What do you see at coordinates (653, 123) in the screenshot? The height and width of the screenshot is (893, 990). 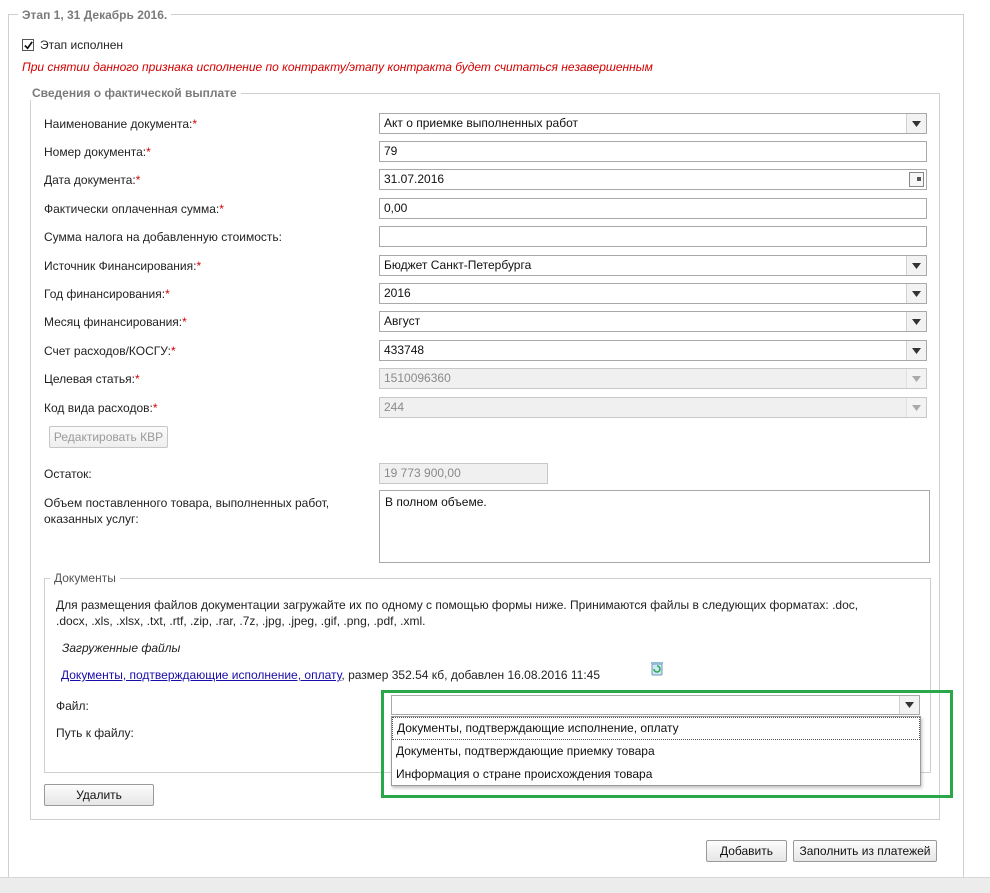 I see `document-name-select: Акт о приемке выполненных работ` at bounding box center [653, 123].